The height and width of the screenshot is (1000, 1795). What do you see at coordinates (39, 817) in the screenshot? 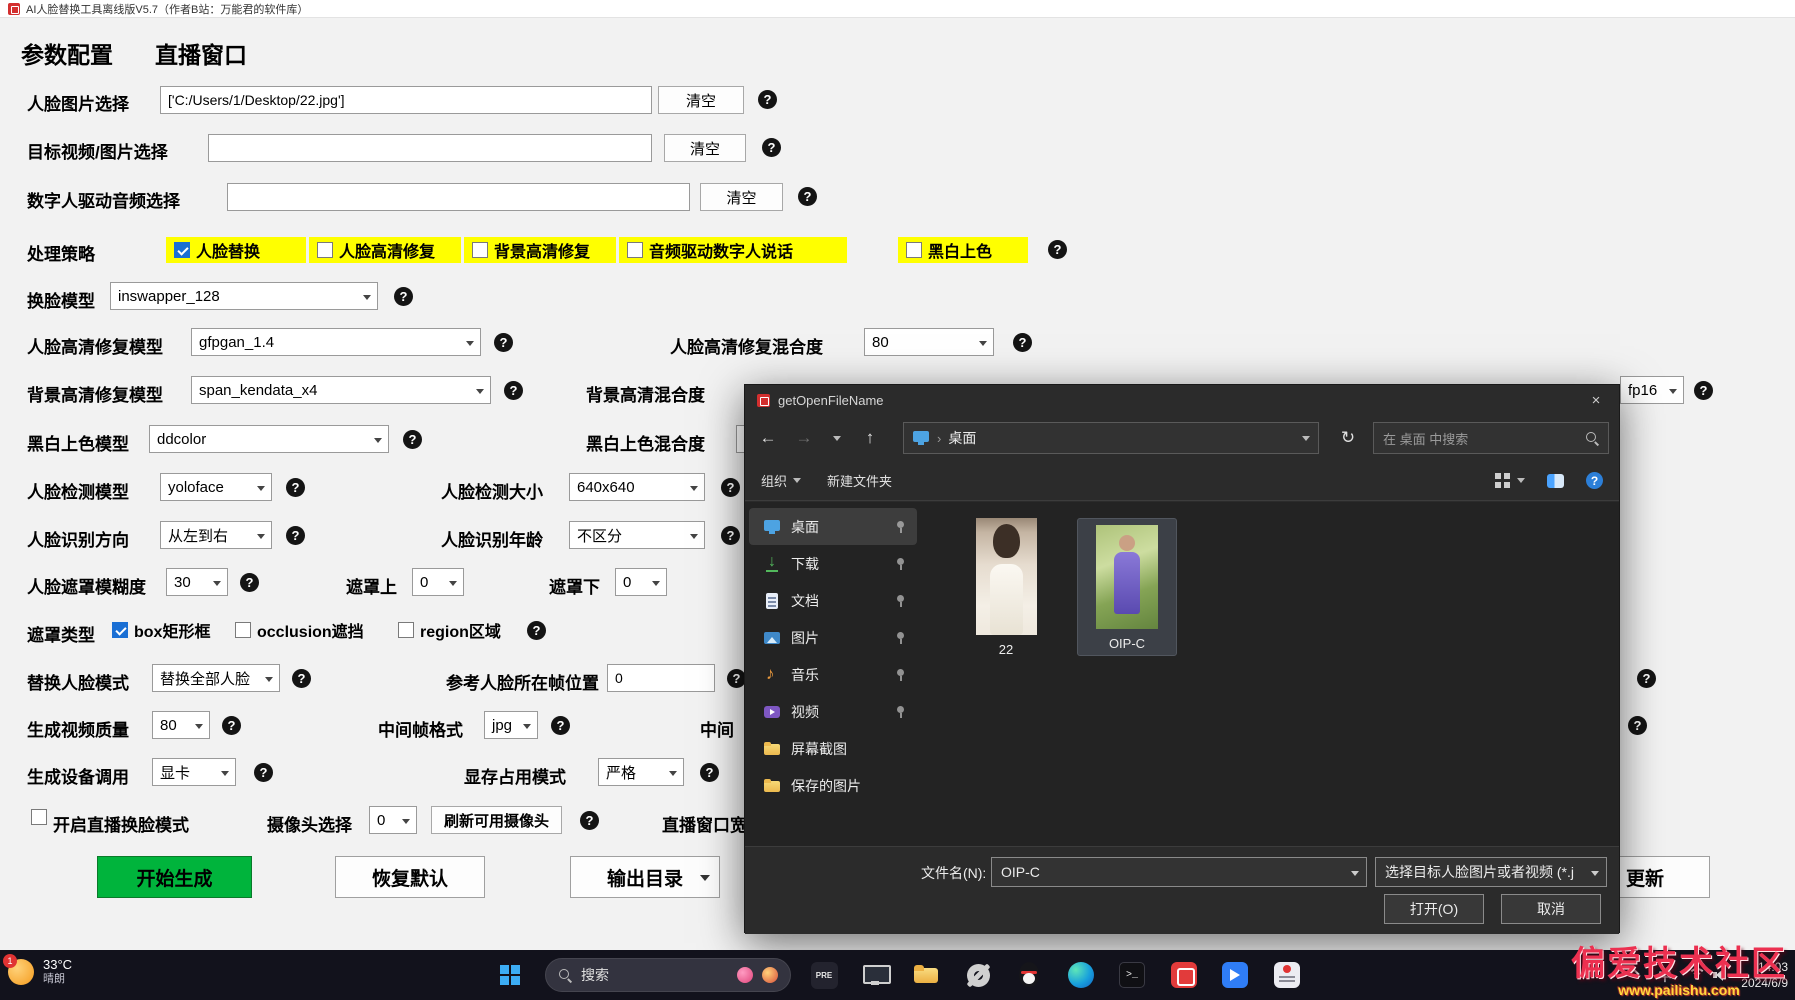
I see `live-mode-checkbox` at bounding box center [39, 817].